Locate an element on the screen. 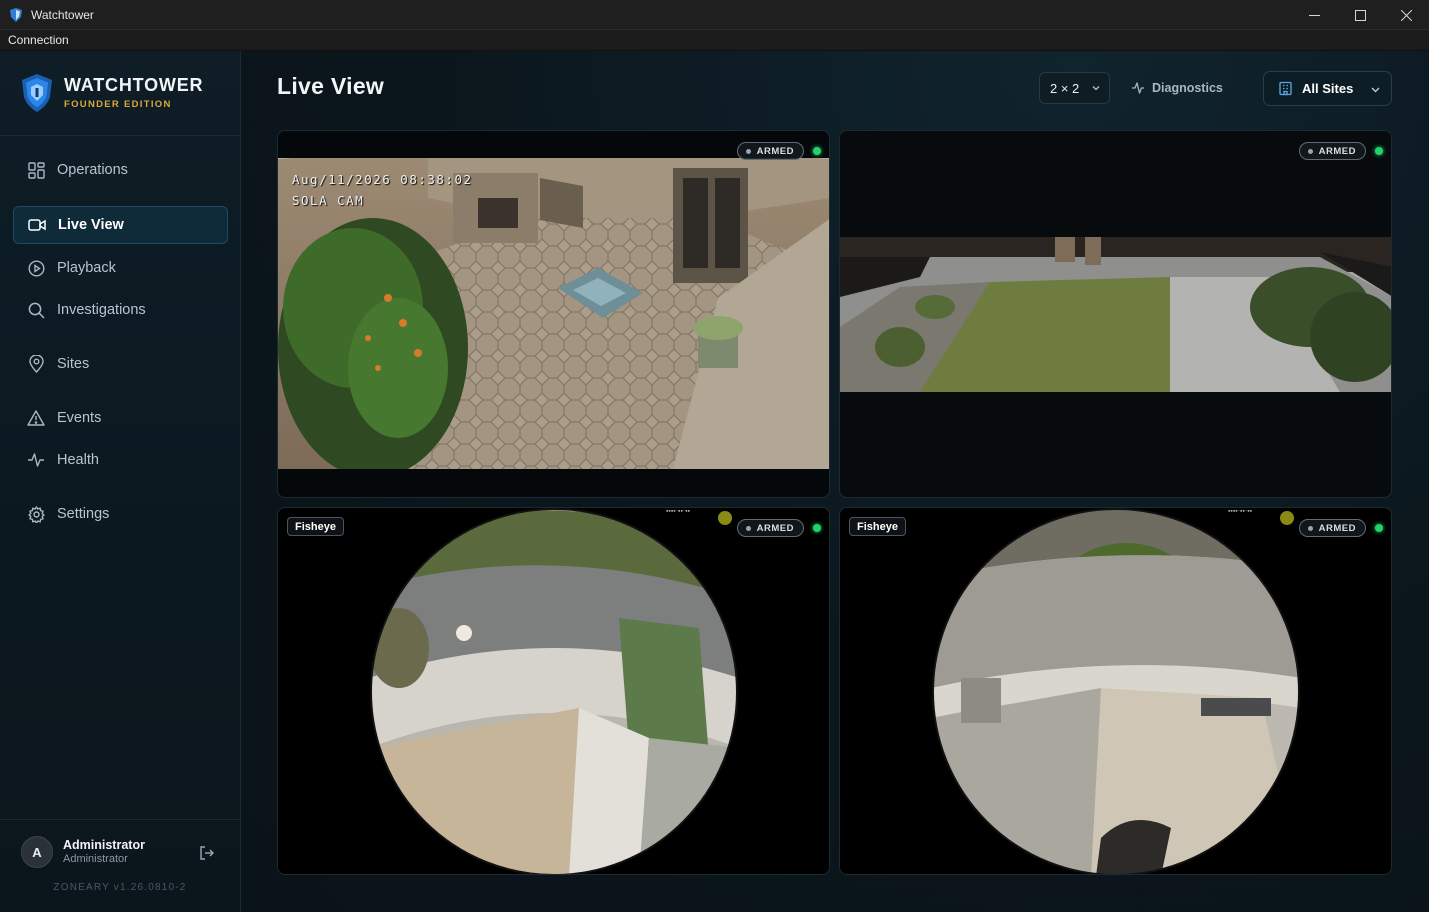 Image resolution: width=1429 pixels, height=912 pixels. camera-name: SOLA CAM is located at coordinates (328, 200).